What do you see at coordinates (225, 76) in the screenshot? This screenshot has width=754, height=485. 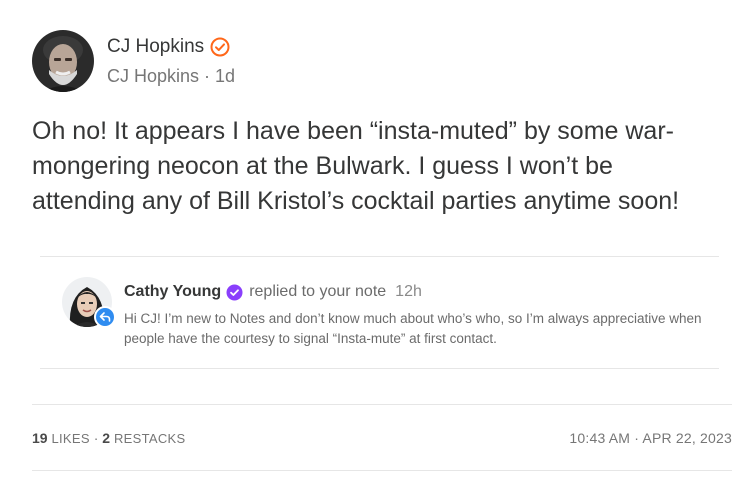 I see `note-age: 1d` at bounding box center [225, 76].